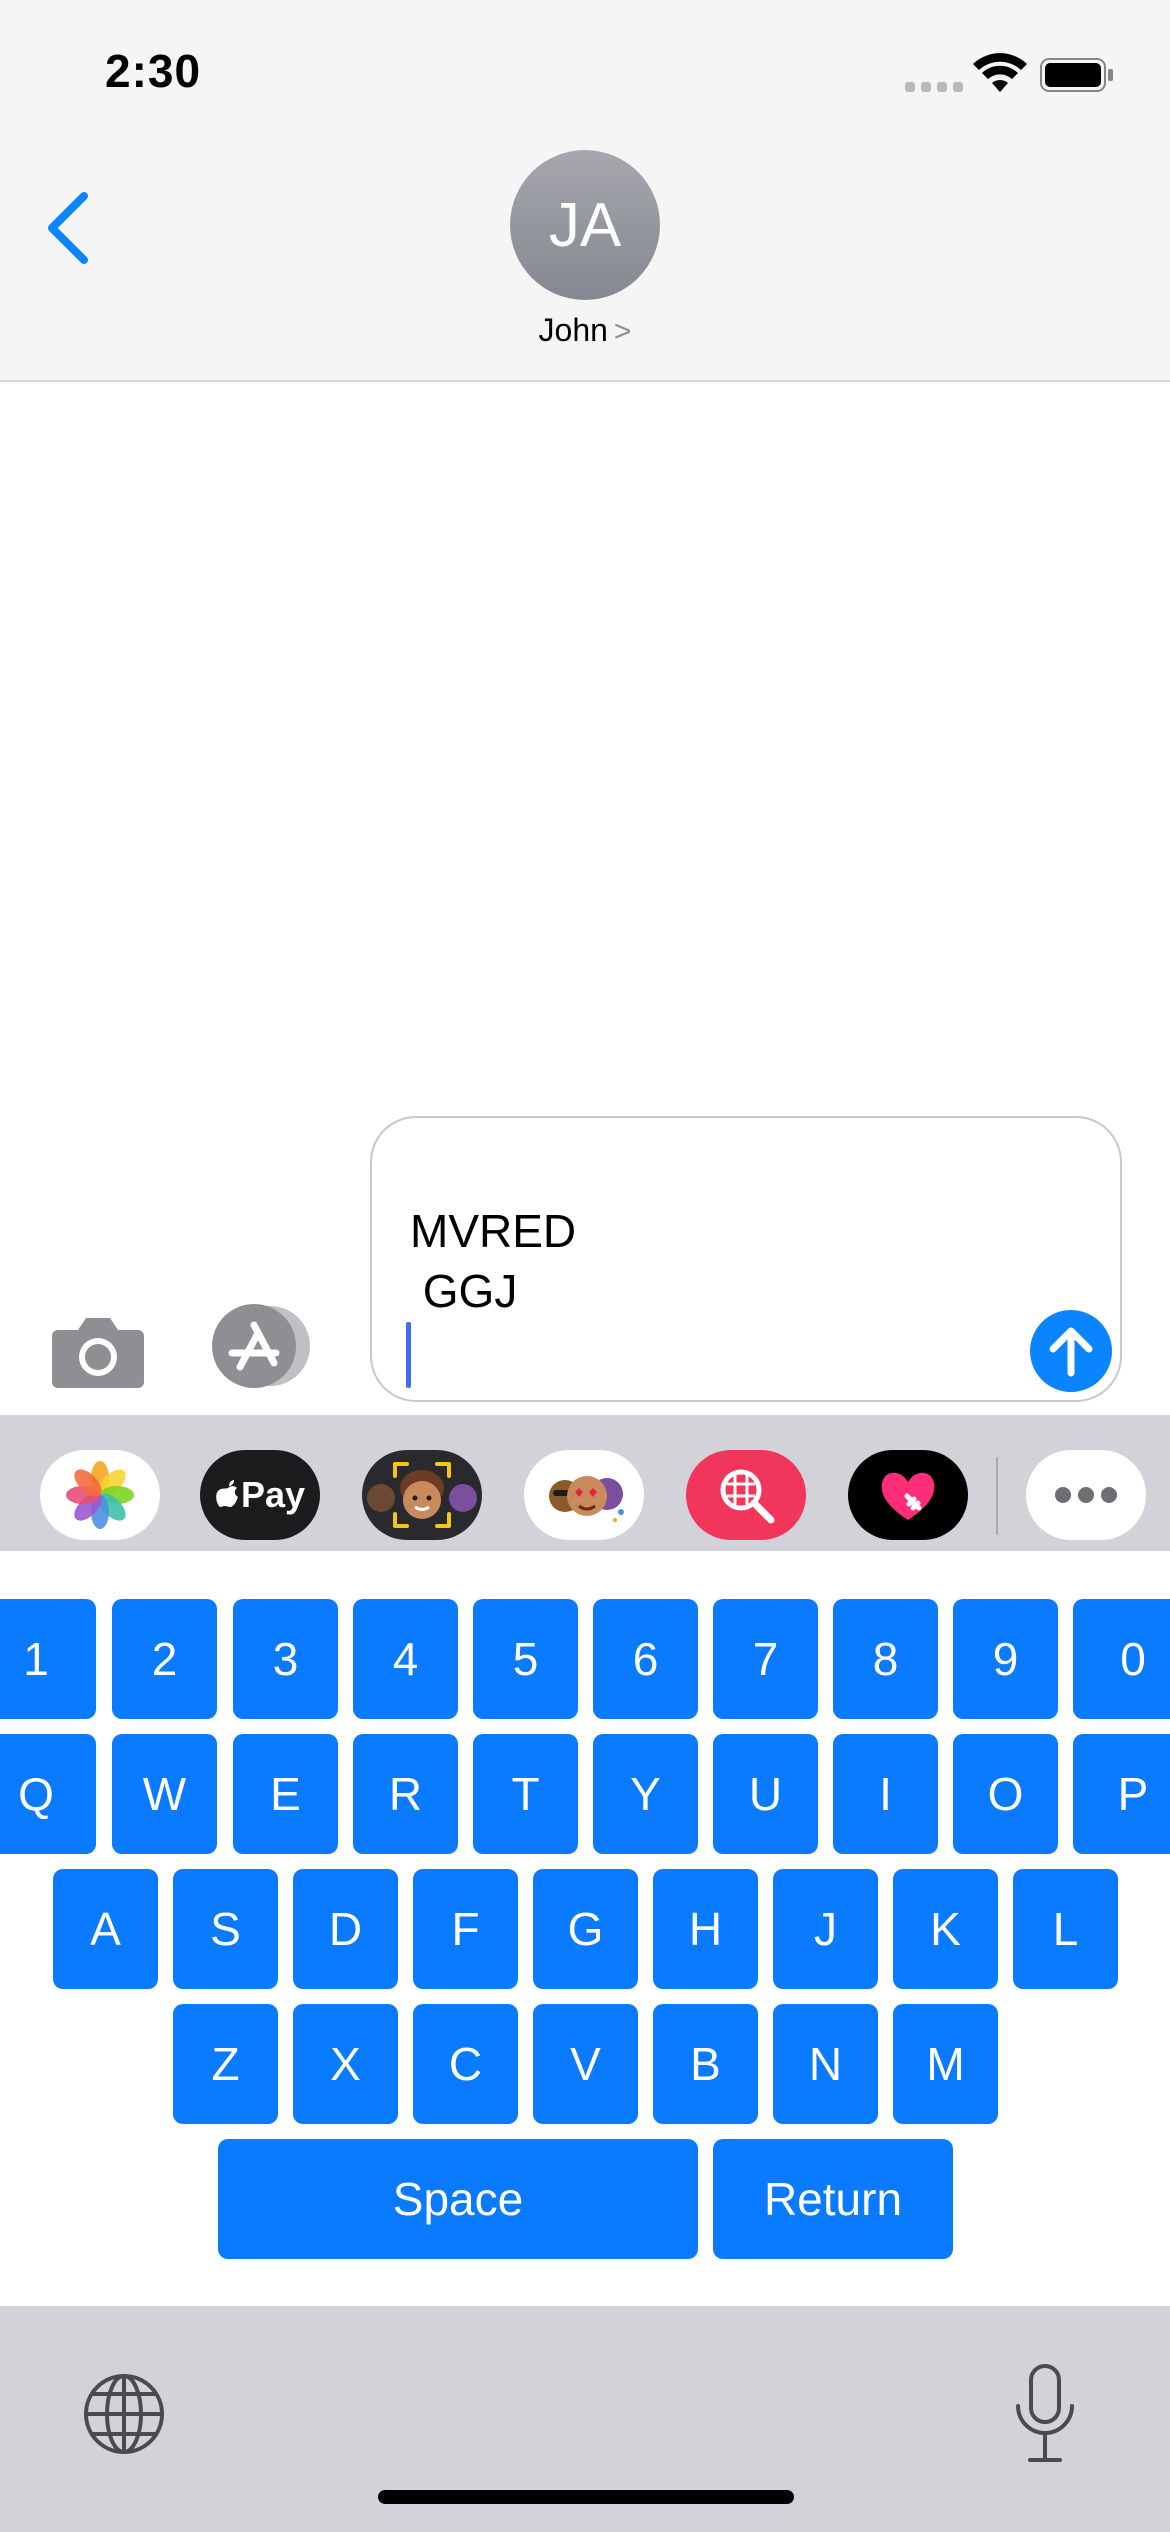  What do you see at coordinates (1005, 1659) in the screenshot?
I see `key-9: 9` at bounding box center [1005, 1659].